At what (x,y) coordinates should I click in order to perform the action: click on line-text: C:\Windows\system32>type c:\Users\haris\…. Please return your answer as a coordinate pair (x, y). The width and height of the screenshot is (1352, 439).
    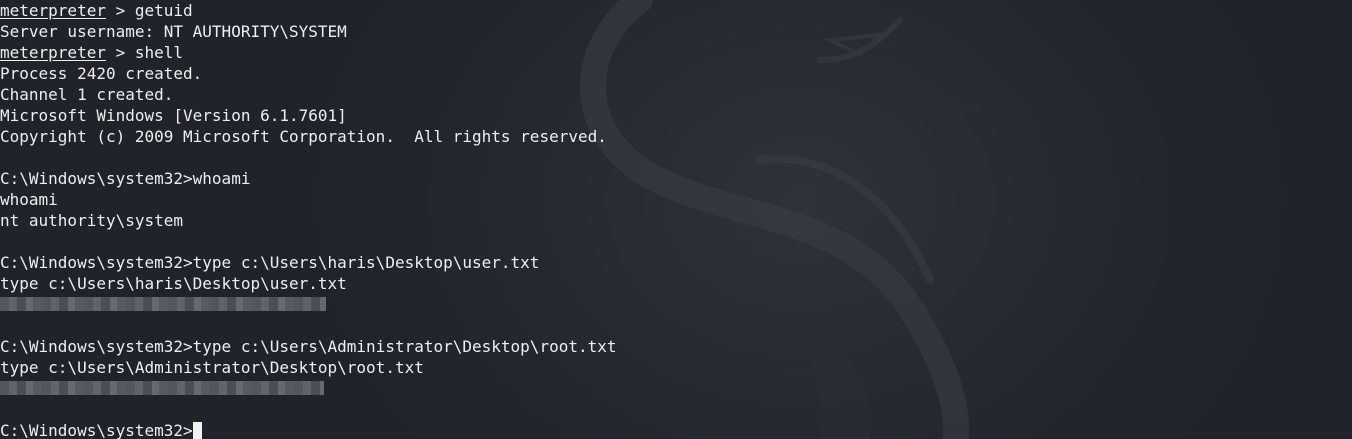
    Looking at the image, I should click on (270, 262).